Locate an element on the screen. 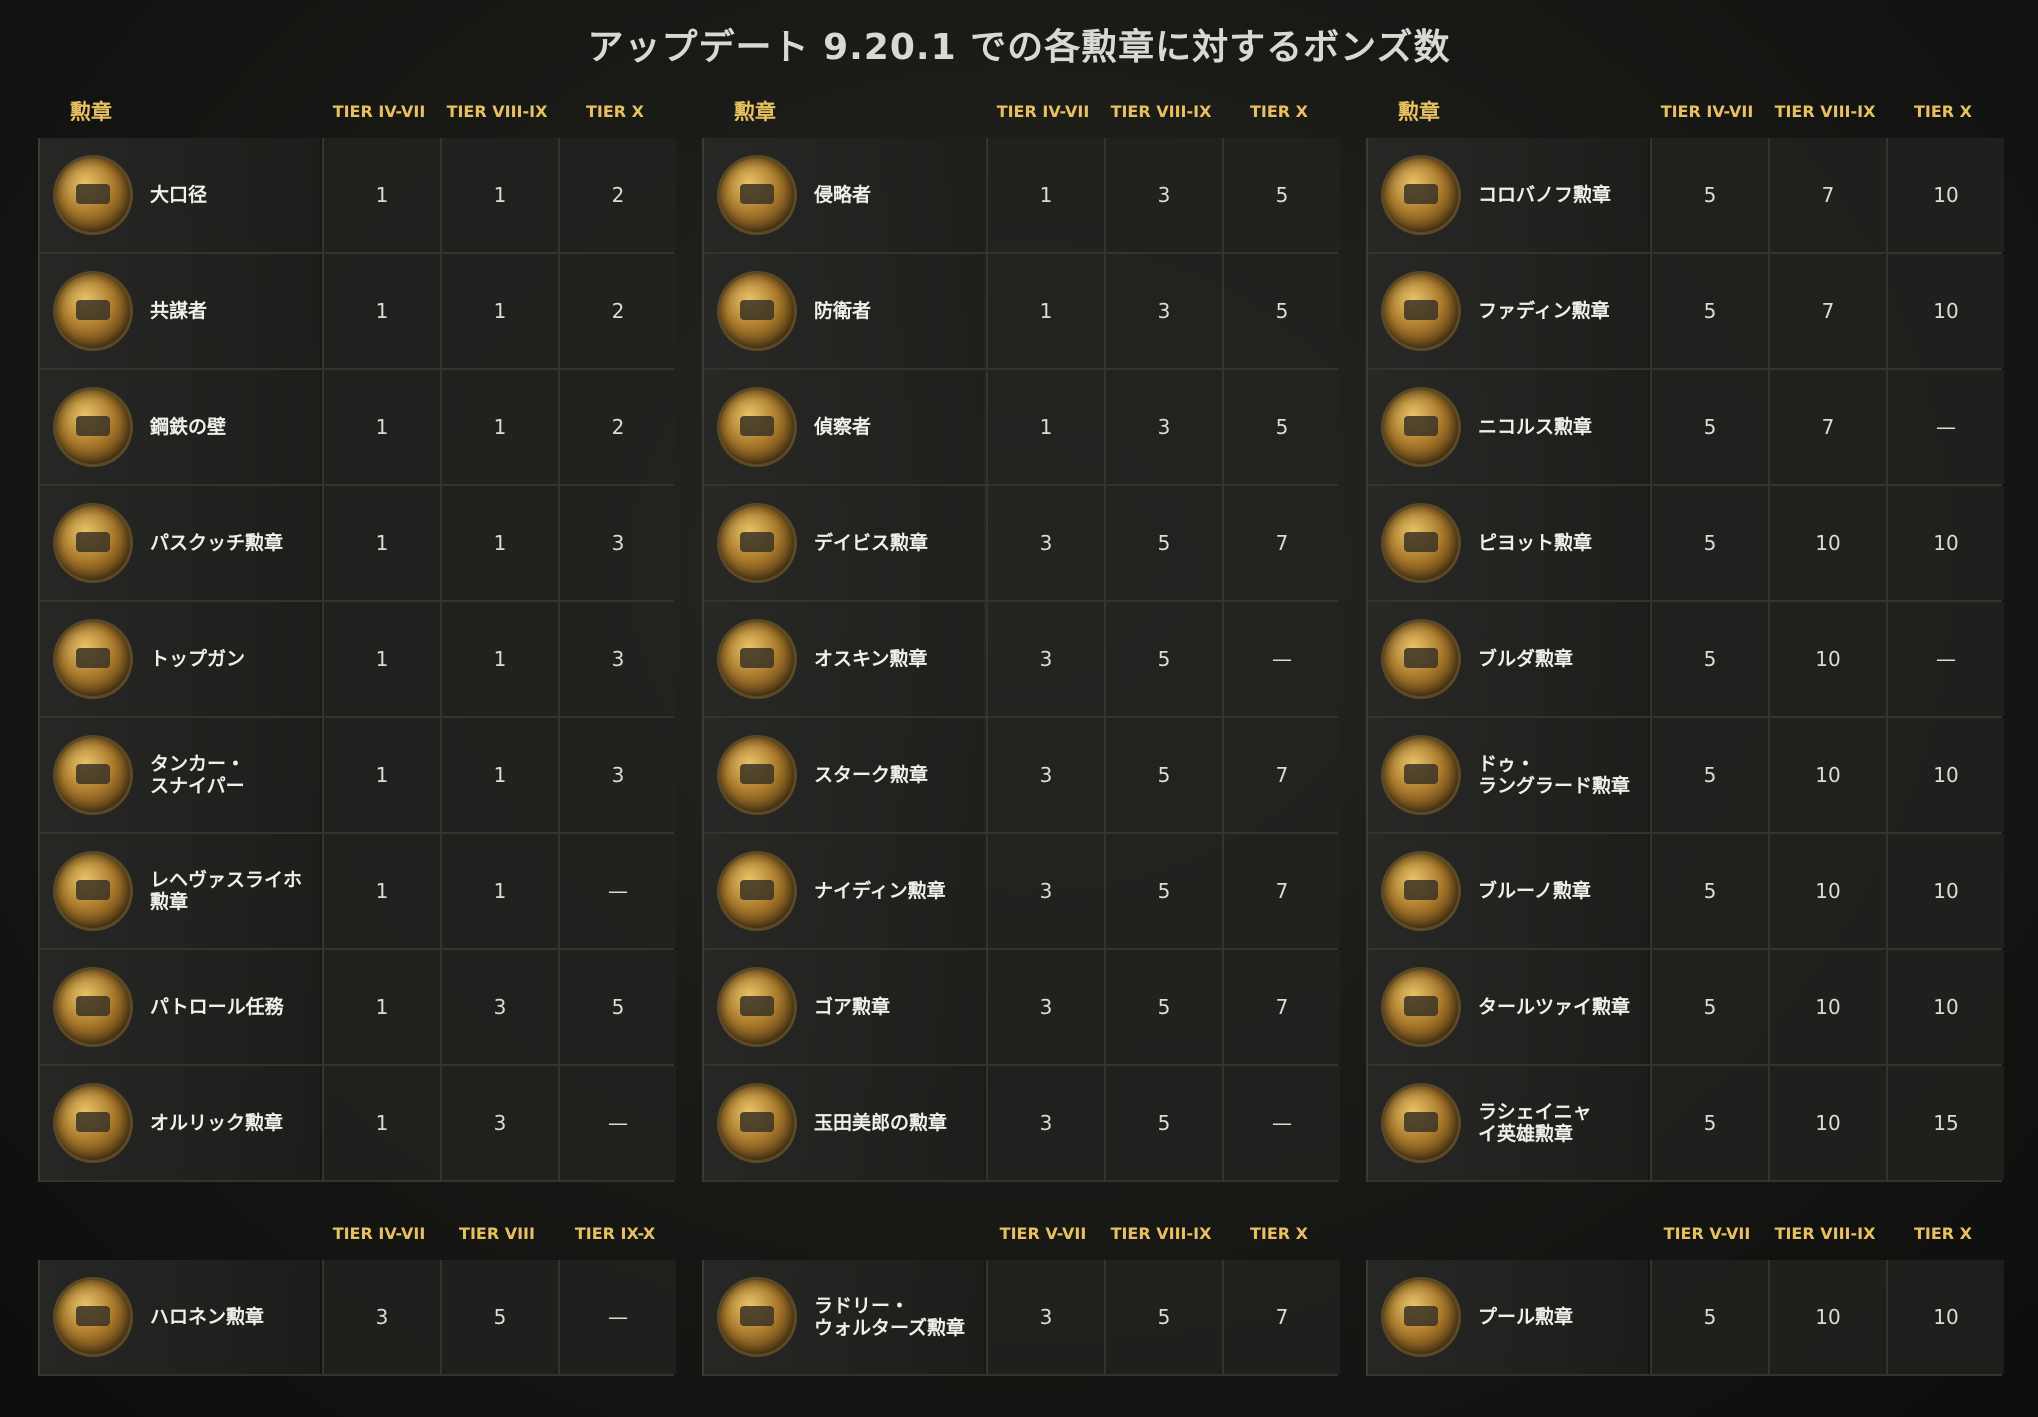 This screenshot has width=2038, height=1417. medal-row: コロバノフ勲章 5 7 10 is located at coordinates (1686, 196).